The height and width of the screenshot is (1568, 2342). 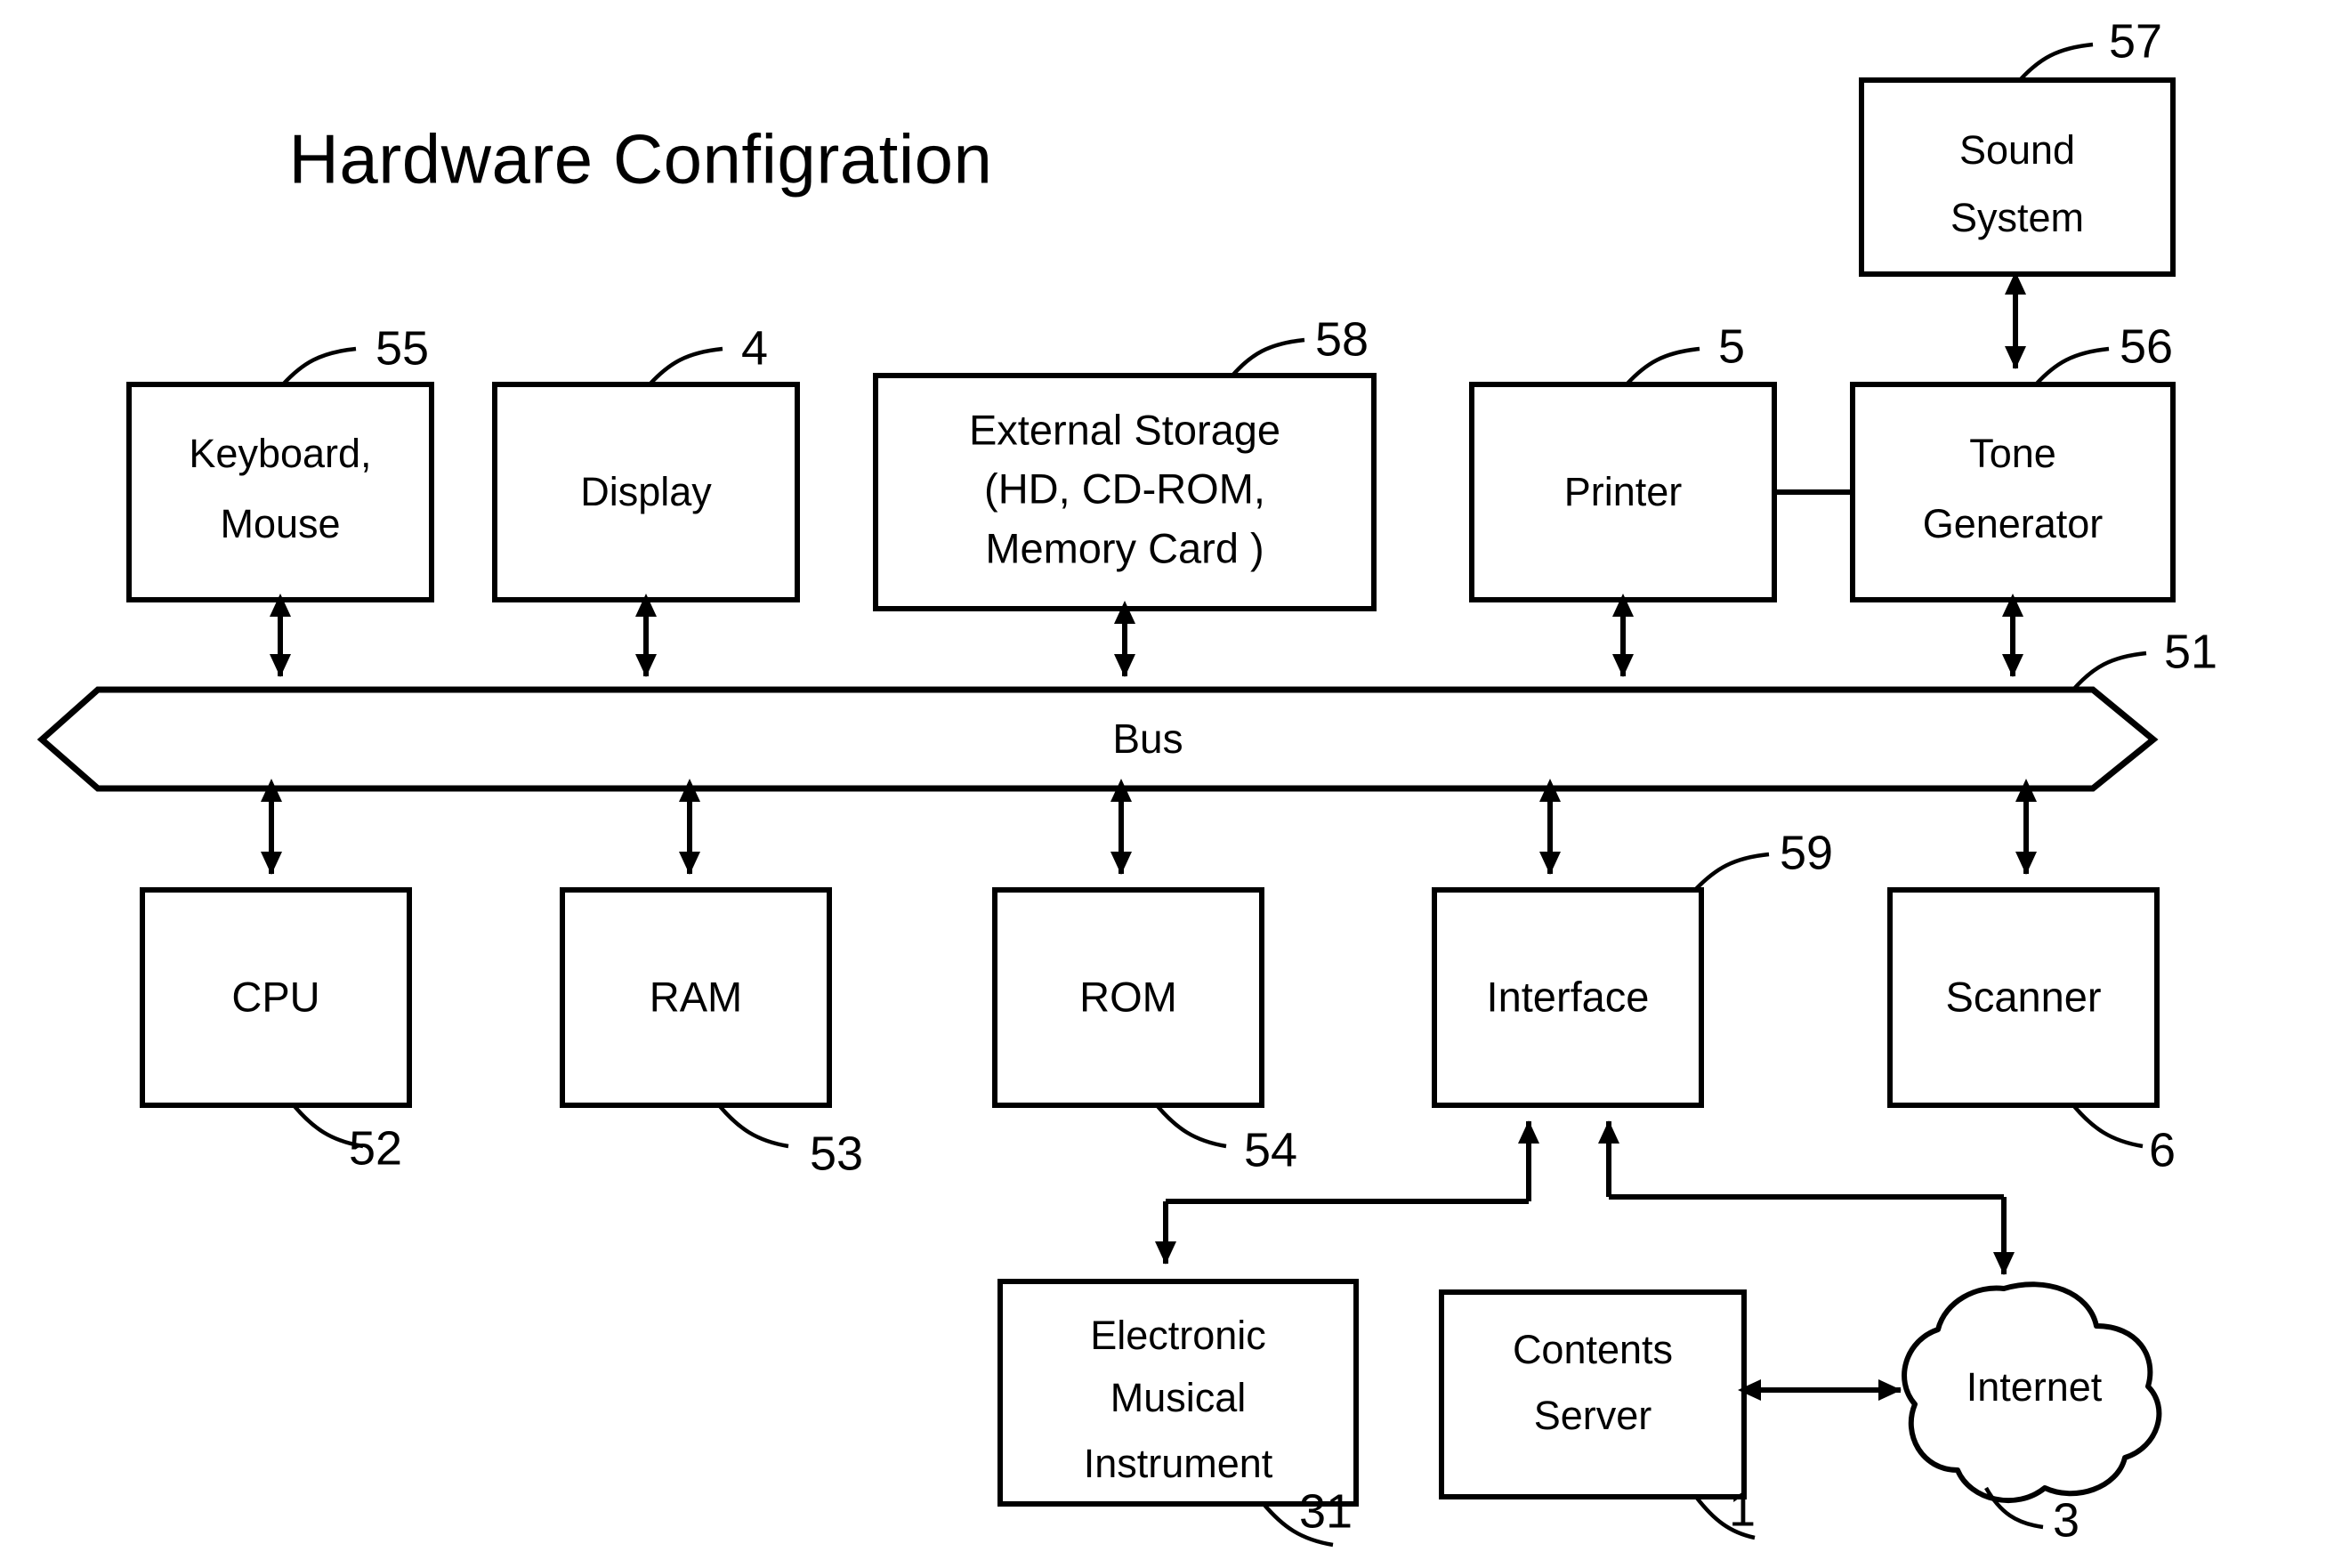 What do you see at coordinates (2017, 217) in the screenshot?
I see `box-sound-system-line2: System` at bounding box center [2017, 217].